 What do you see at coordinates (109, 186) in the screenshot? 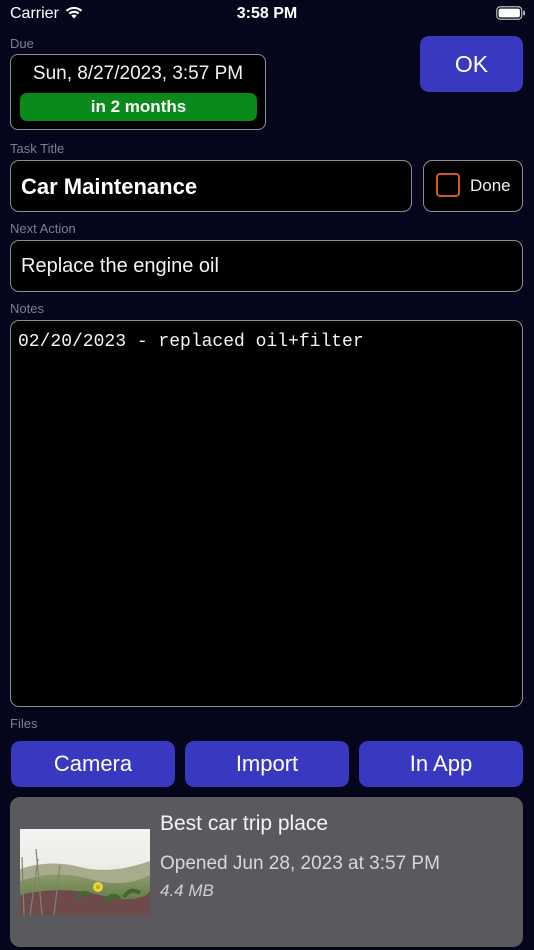
I see `task-title-value: Car Maintenance` at bounding box center [109, 186].